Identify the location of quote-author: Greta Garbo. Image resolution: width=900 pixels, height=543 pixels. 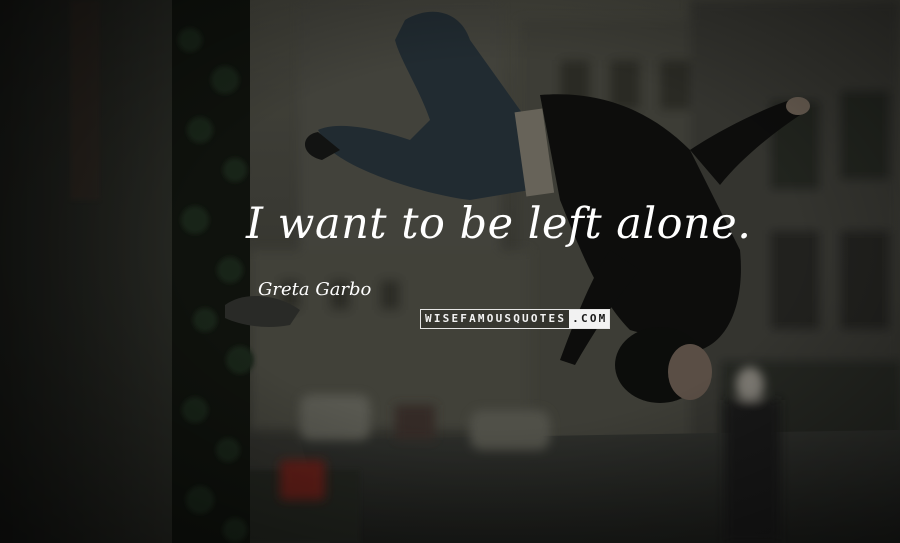
(315, 289).